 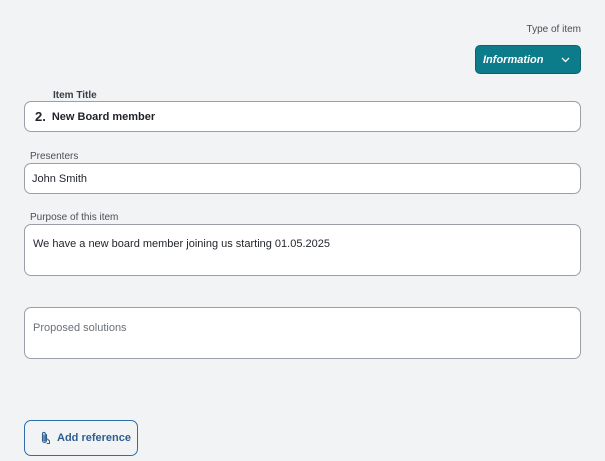 I want to click on item-title-value: New Board member, so click(x=103, y=116).